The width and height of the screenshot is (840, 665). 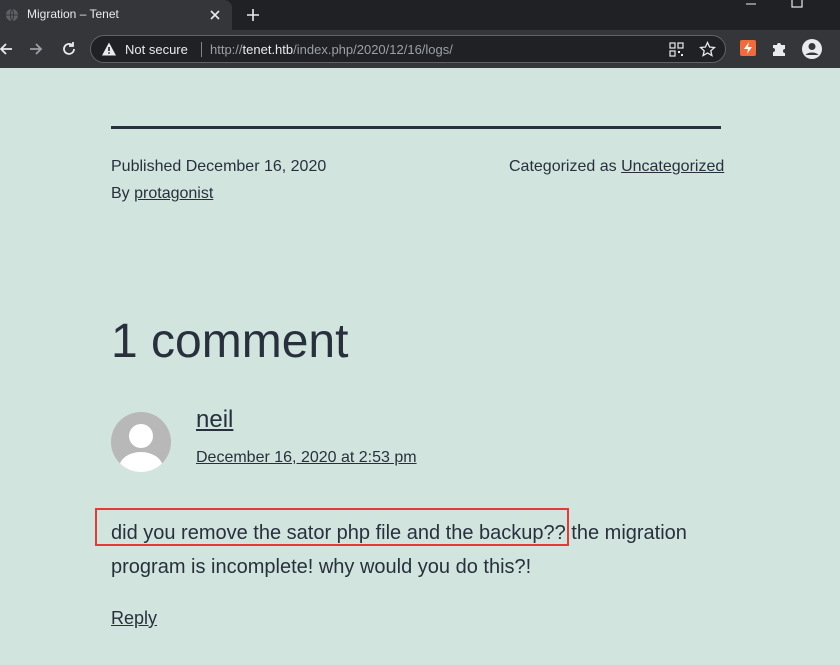 I want to click on minimize-icon, so click(x=751, y=5).